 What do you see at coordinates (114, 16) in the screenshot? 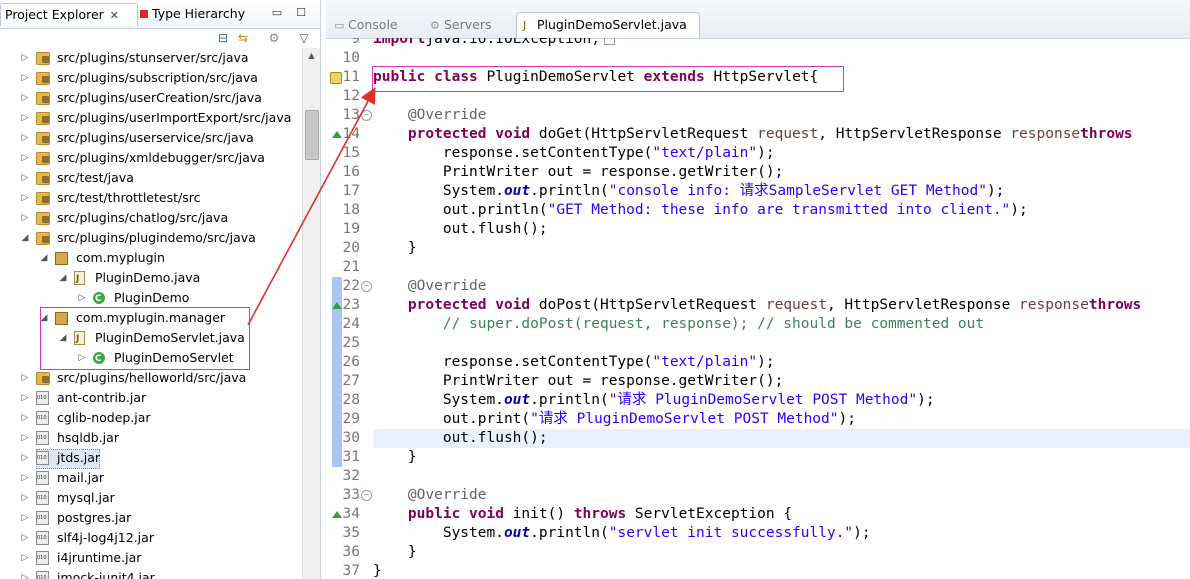
I see `close-icon: ✕` at bounding box center [114, 16].